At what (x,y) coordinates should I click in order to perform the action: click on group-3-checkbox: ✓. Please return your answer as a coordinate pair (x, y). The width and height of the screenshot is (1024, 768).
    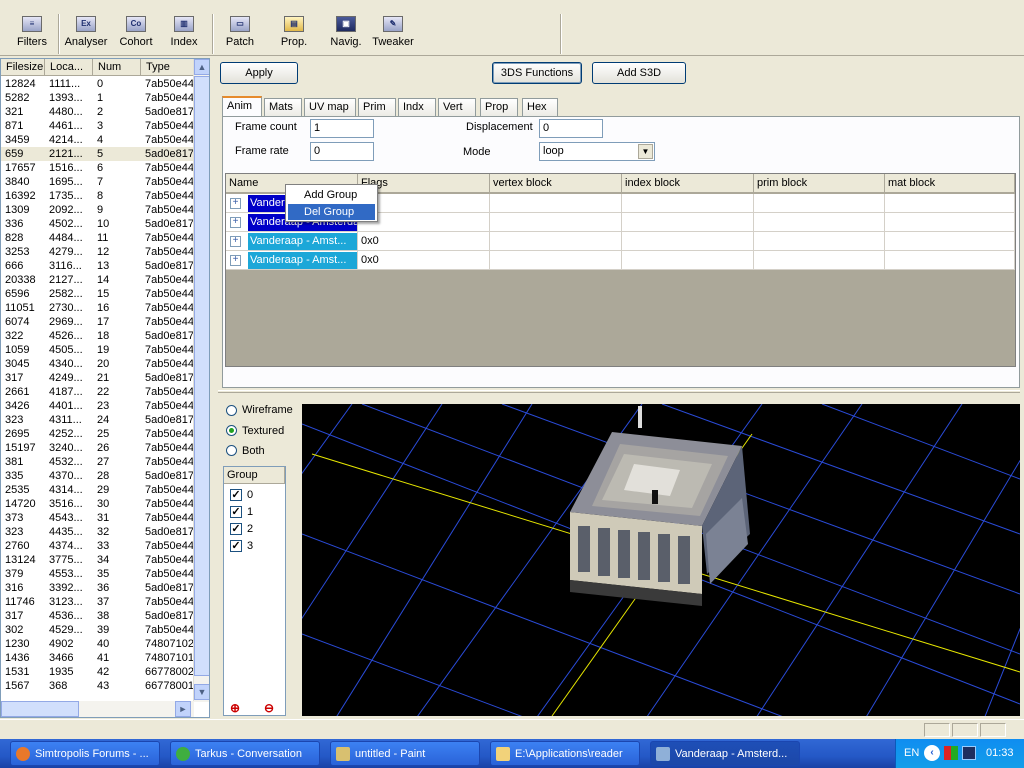
    Looking at the image, I should click on (236, 546).